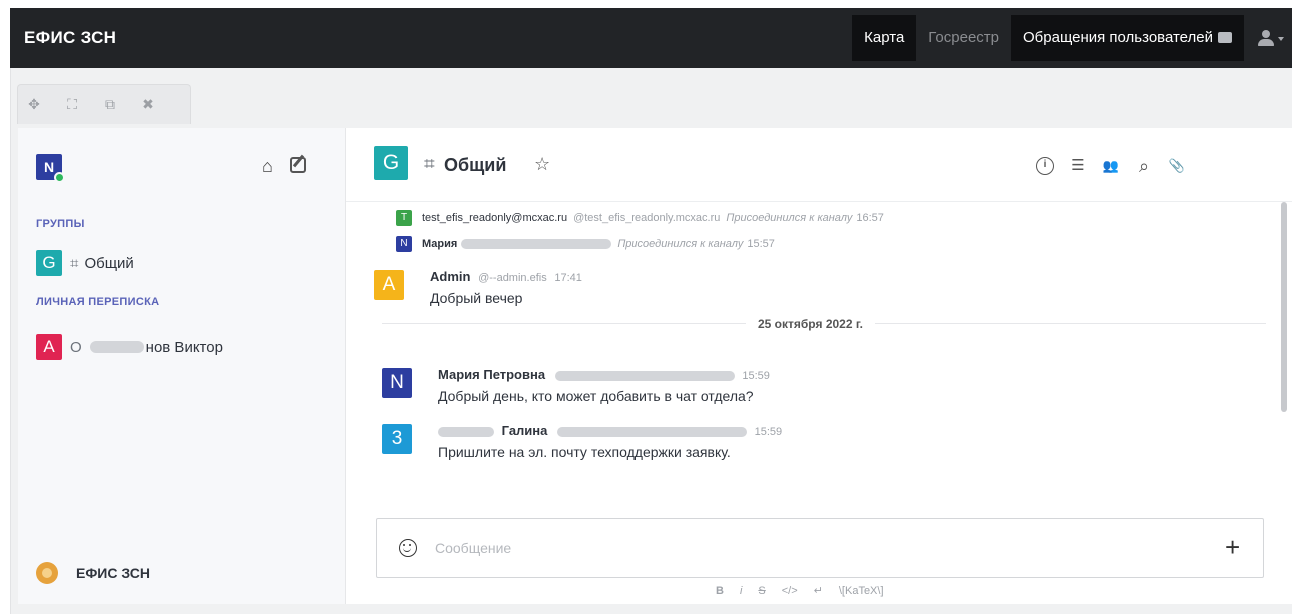  Describe the element at coordinates (884, 38) in the screenshot. I see `nav-item-map: Карта` at that location.